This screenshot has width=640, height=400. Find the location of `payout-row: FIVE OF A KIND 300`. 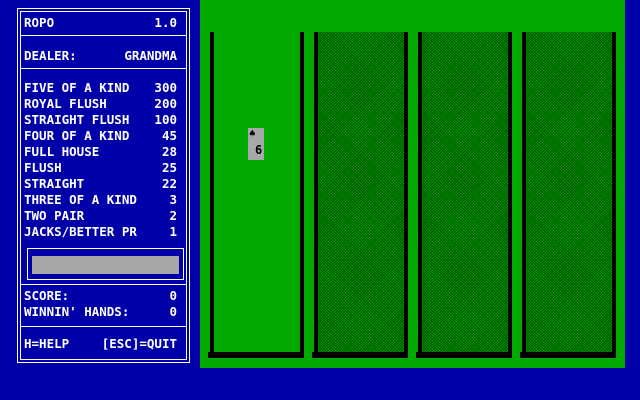

payout-row: FIVE OF A KIND 300 is located at coordinates (100, 87).